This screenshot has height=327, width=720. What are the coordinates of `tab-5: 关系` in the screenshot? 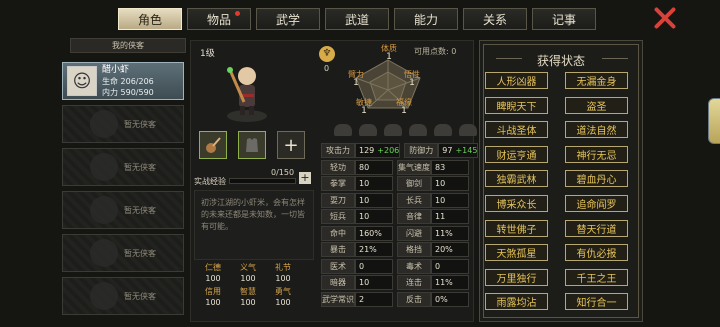 It's located at (495, 19).